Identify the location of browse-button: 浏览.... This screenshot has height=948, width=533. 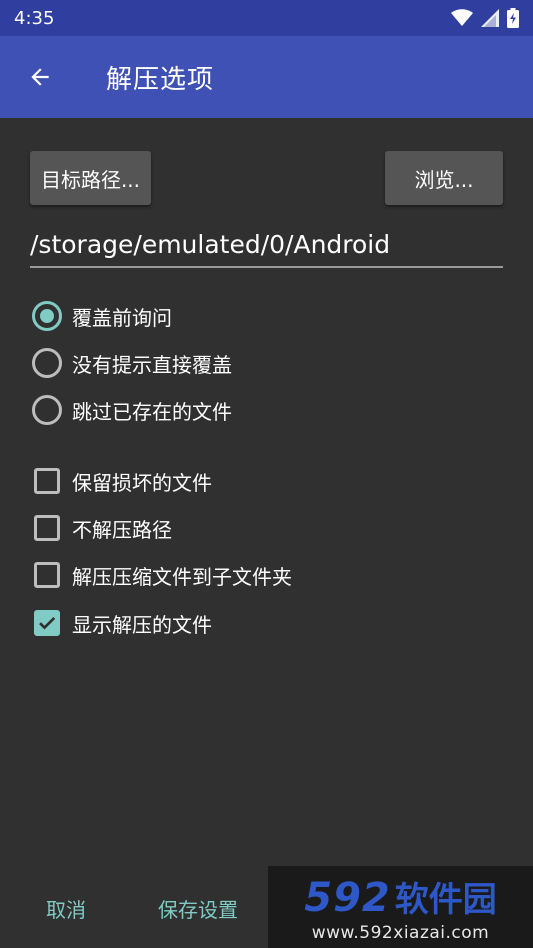
(444, 178).